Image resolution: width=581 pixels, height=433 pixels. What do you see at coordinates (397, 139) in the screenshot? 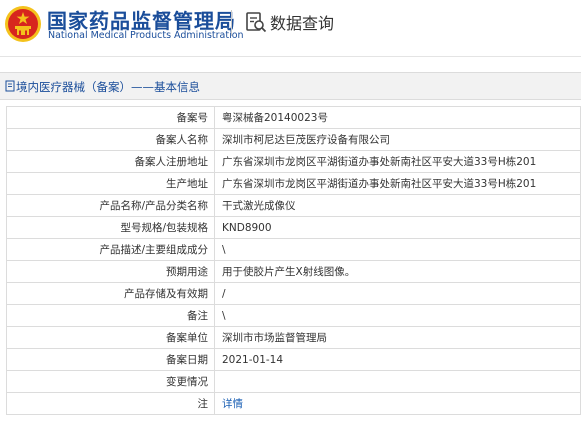
I see `field-value: 深圳市柯尼达巨茂医疗设备有限公司` at bounding box center [397, 139].